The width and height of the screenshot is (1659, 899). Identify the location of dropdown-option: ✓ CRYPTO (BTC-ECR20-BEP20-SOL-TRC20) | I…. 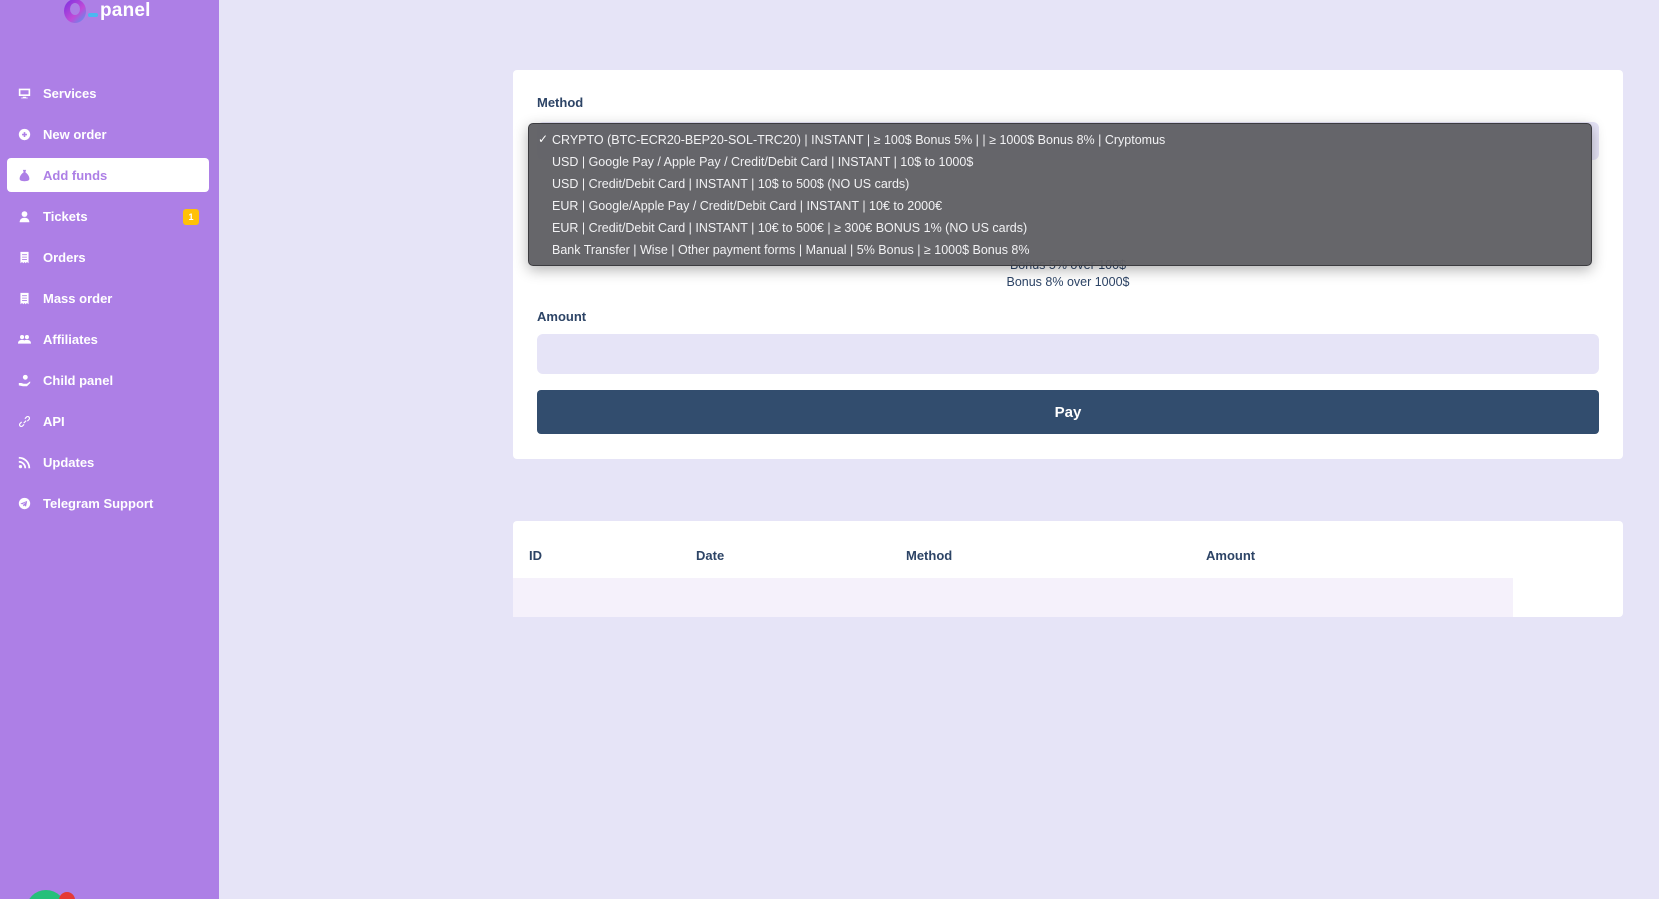
(1060, 140).